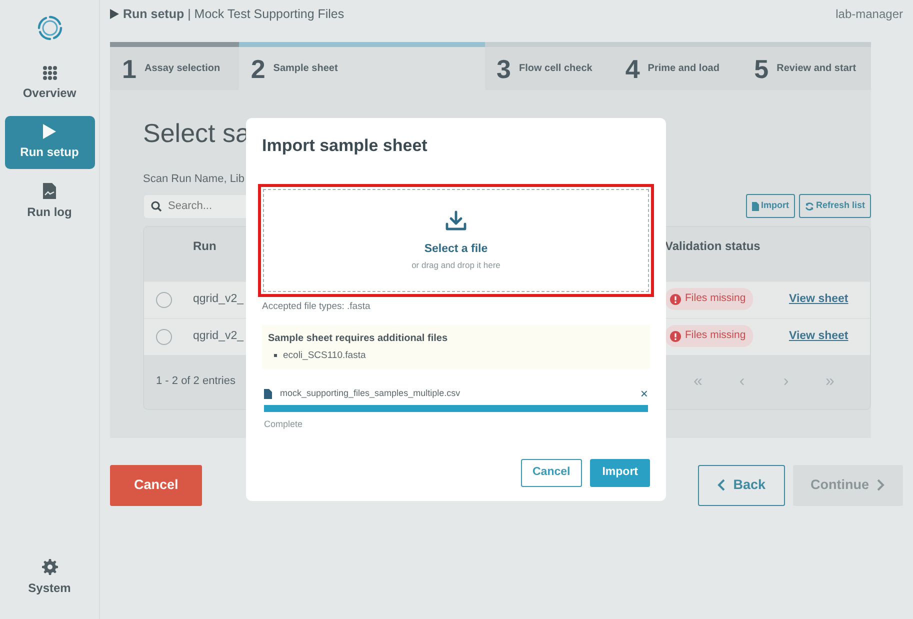 This screenshot has width=913, height=619. I want to click on hint-text: Scan Run Name, Lib, so click(193, 180).